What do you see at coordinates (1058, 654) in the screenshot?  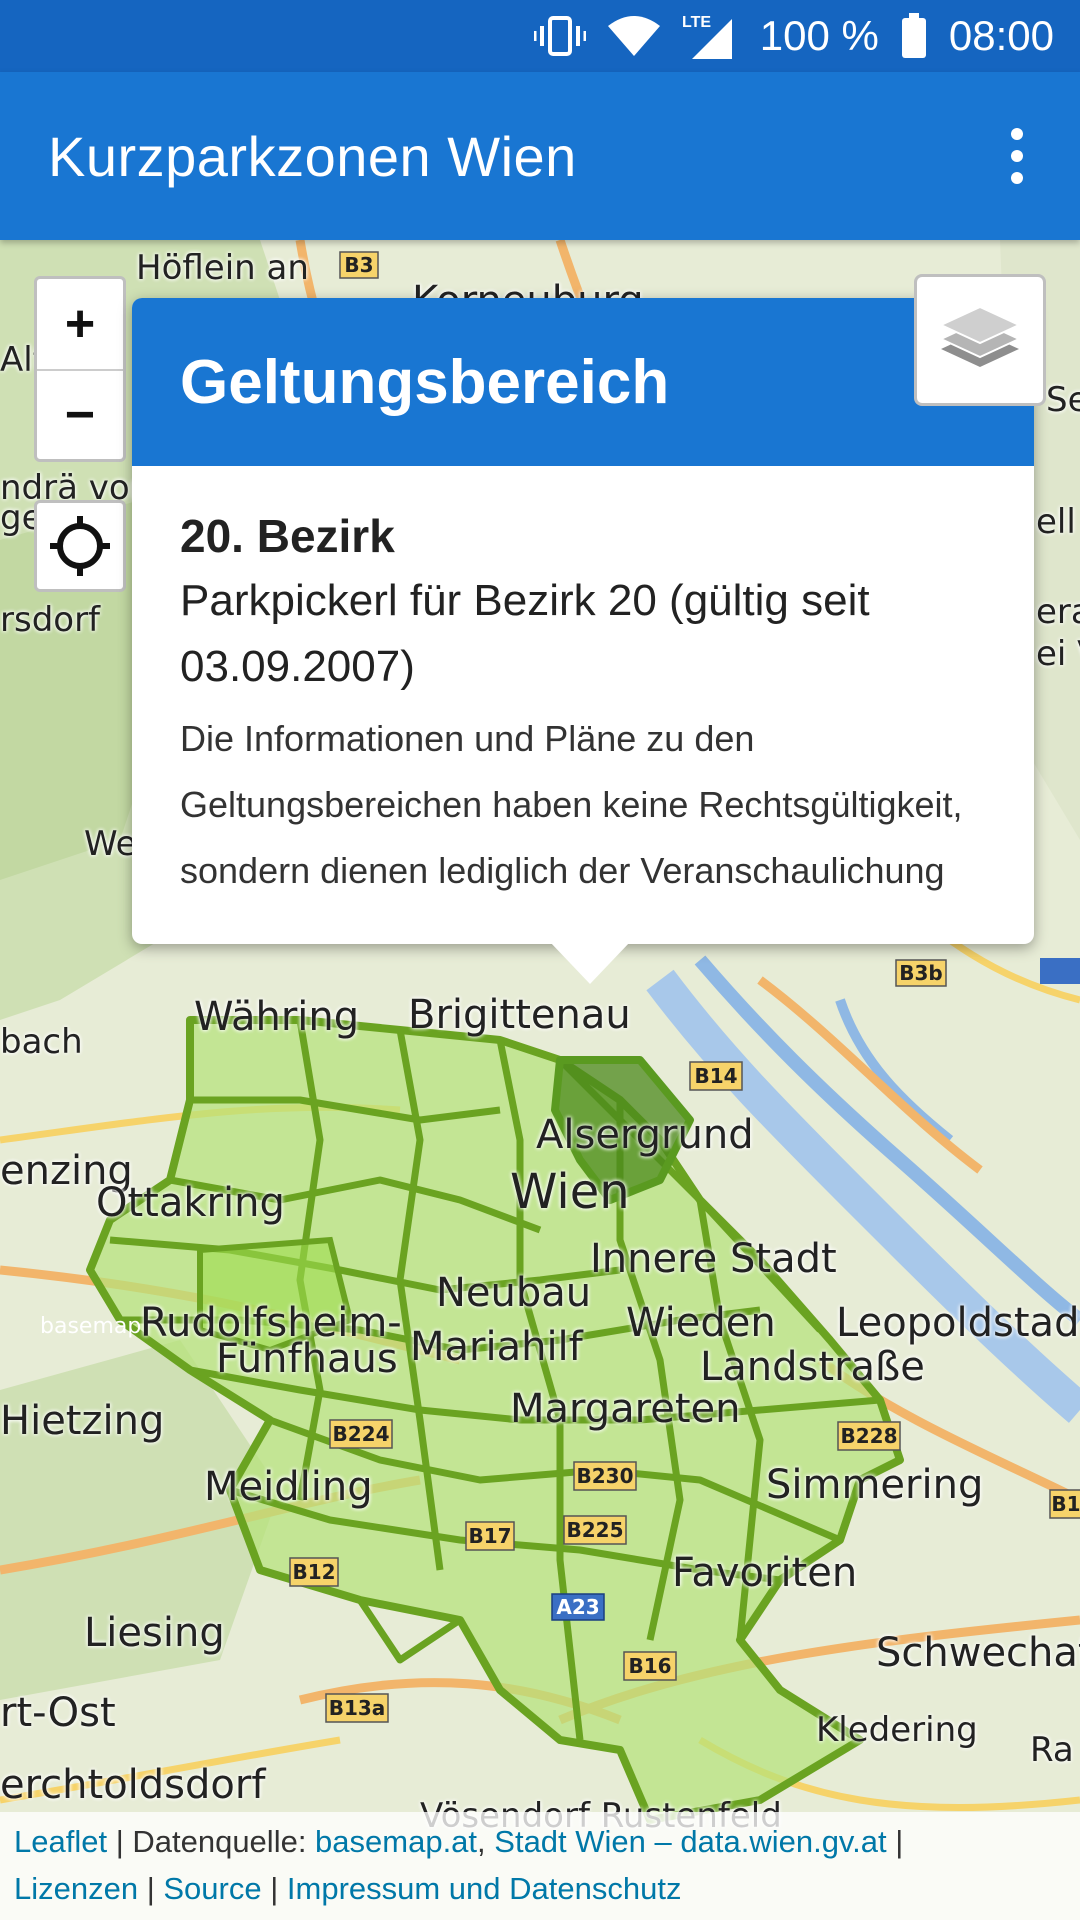 I see `place-label: ei V` at bounding box center [1058, 654].